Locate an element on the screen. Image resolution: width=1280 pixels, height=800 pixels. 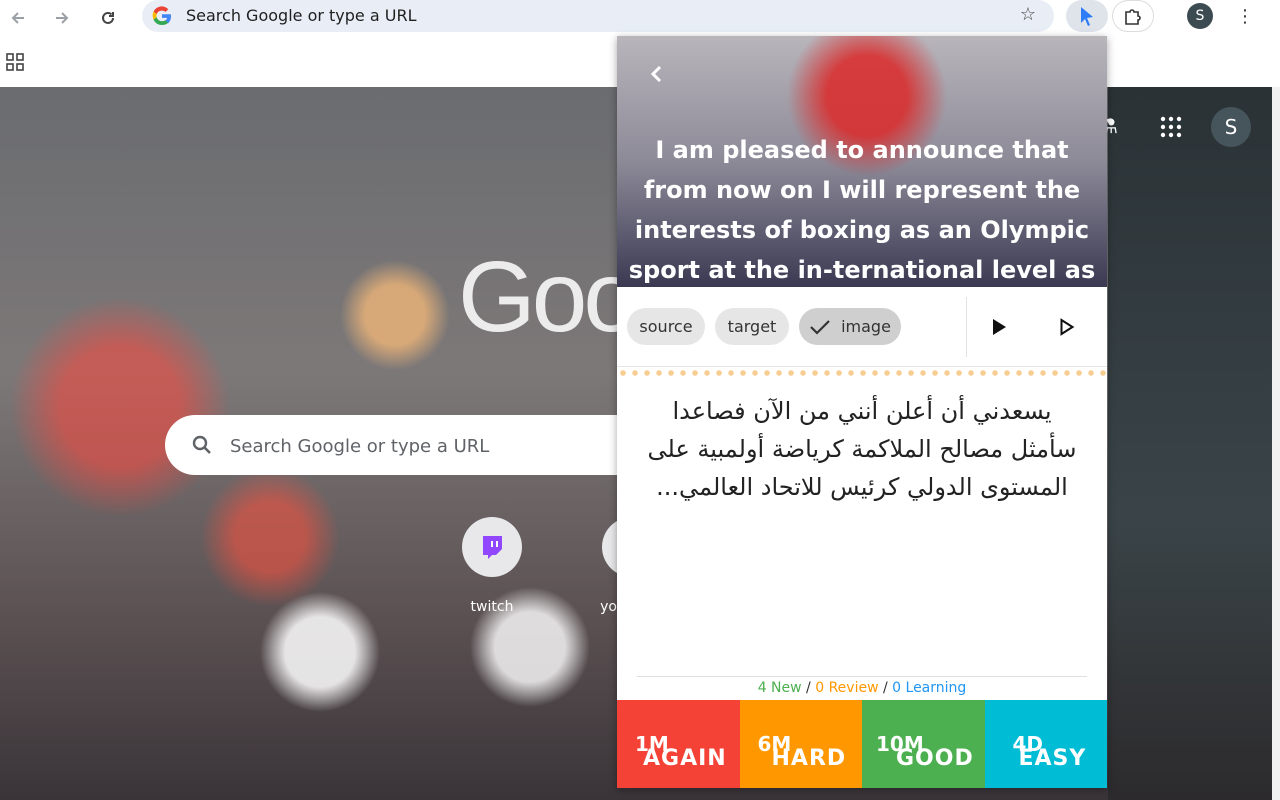
again-button: 1M AGAIN is located at coordinates (678, 744).